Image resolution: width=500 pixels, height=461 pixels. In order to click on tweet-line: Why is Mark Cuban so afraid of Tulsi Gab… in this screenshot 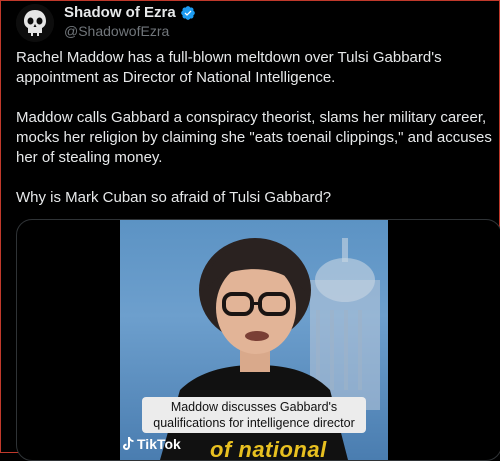, I will do `click(174, 197)`.